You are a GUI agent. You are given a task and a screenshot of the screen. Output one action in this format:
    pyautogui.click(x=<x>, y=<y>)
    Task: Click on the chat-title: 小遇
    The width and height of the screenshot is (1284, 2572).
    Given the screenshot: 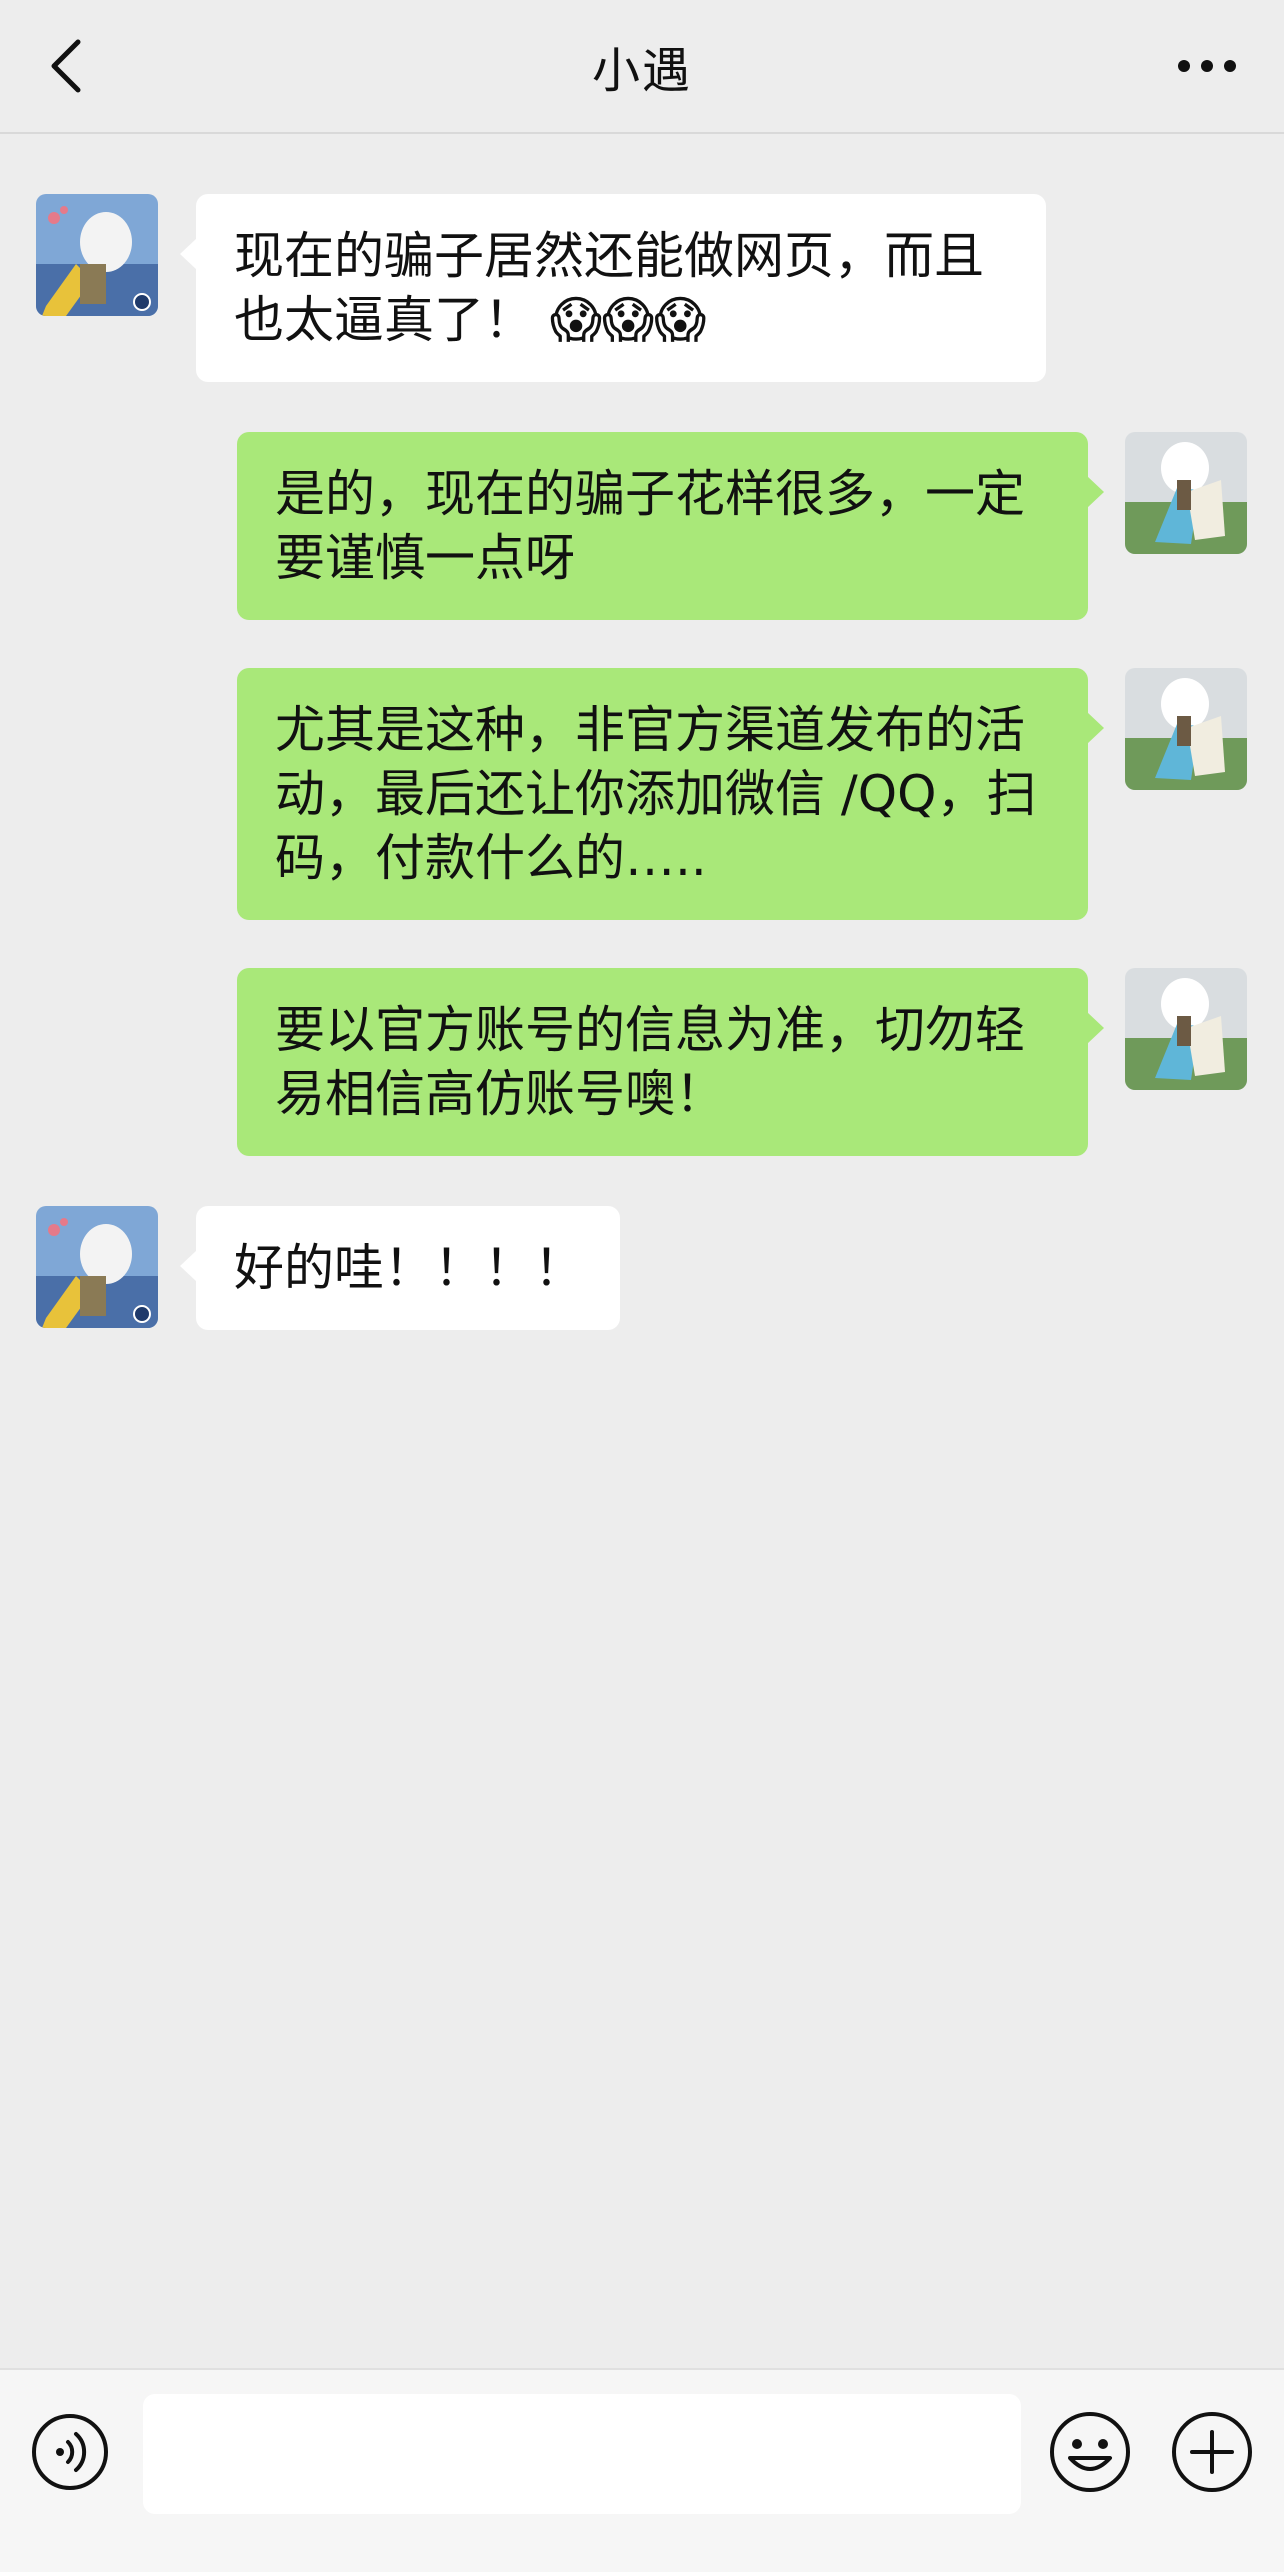 What is the action you would take?
    pyautogui.click(x=641, y=71)
    